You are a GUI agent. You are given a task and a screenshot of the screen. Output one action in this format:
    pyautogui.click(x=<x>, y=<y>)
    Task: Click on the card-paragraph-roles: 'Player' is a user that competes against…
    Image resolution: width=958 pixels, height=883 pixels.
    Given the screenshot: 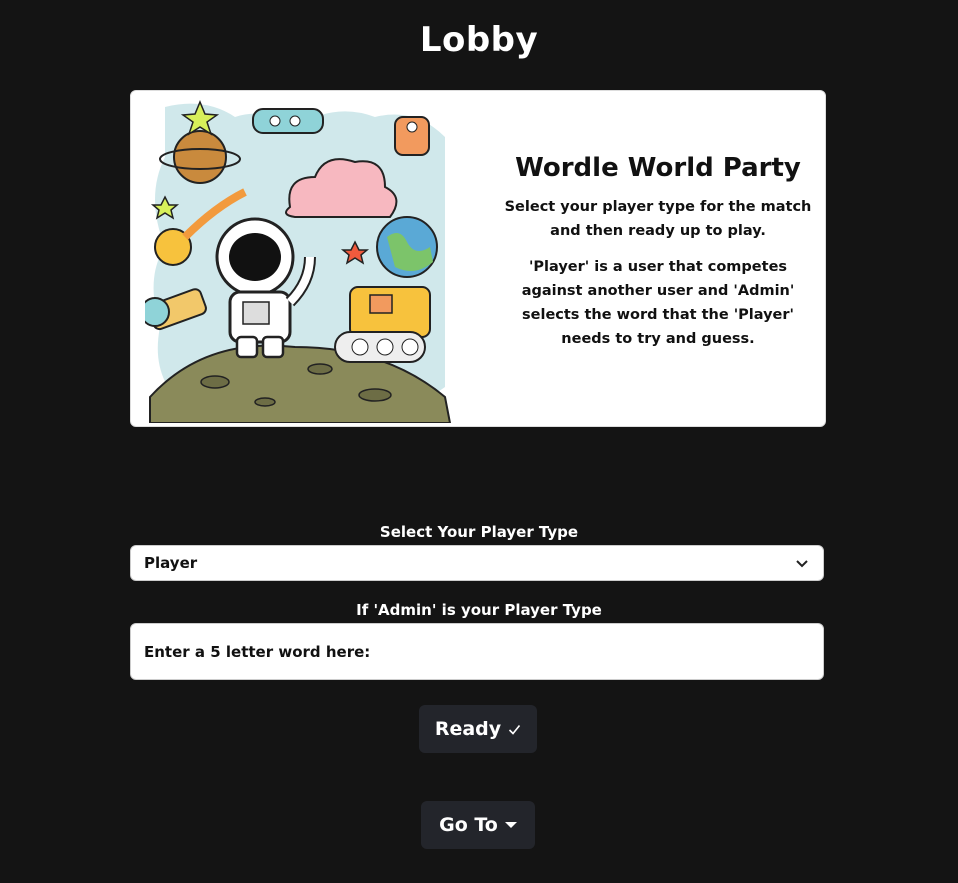 What is the action you would take?
    pyautogui.click(x=658, y=303)
    